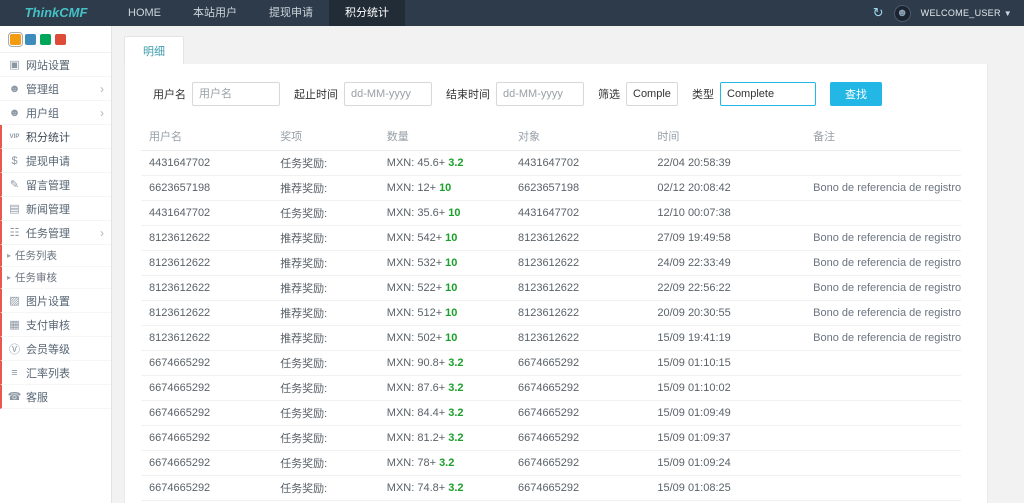 This screenshot has width=1024, height=503. I want to click on filter-bar: 用户名 起止时间 结束时间 筛选 类型 查找, so click(557, 94).